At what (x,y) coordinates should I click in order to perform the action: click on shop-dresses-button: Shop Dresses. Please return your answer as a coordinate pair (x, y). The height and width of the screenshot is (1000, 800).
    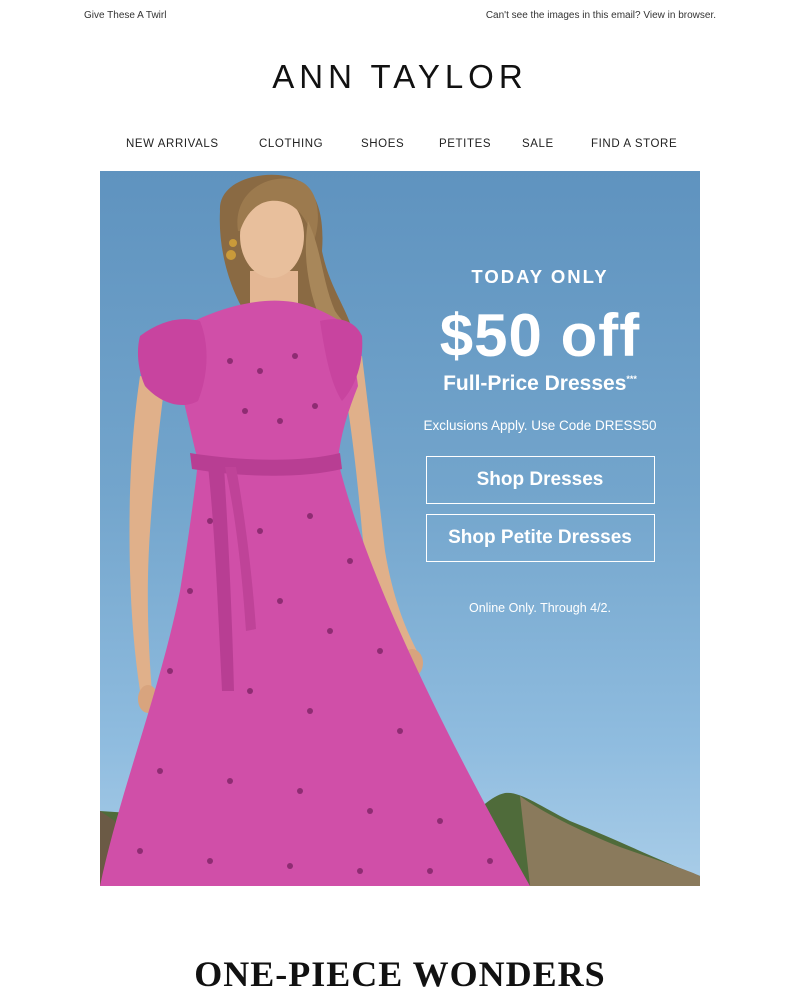
    Looking at the image, I should click on (540, 480).